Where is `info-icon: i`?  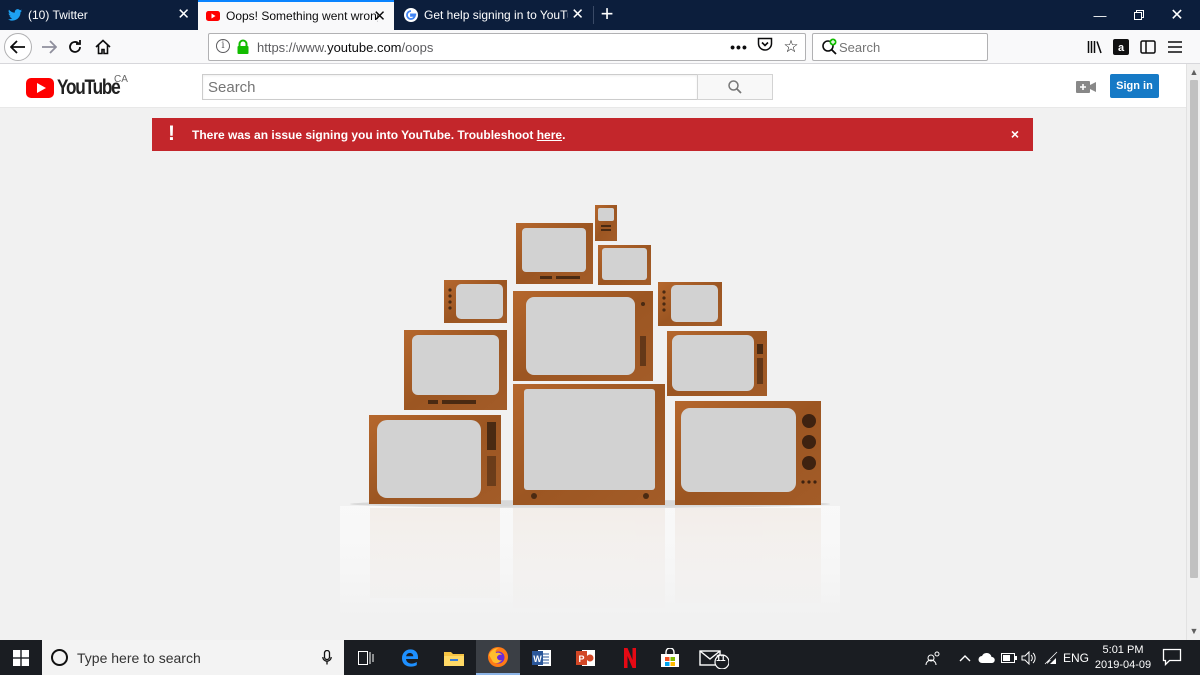 info-icon: i is located at coordinates (223, 46).